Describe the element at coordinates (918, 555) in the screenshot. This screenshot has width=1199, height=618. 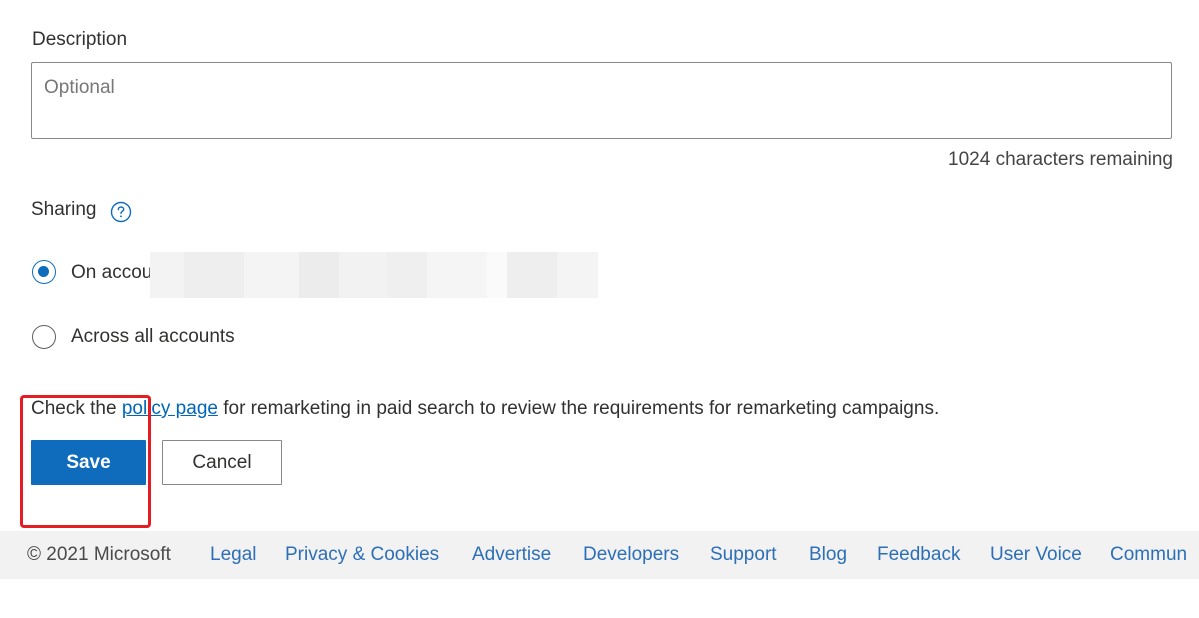
I see `footer-link-feedback: Feedback` at that location.